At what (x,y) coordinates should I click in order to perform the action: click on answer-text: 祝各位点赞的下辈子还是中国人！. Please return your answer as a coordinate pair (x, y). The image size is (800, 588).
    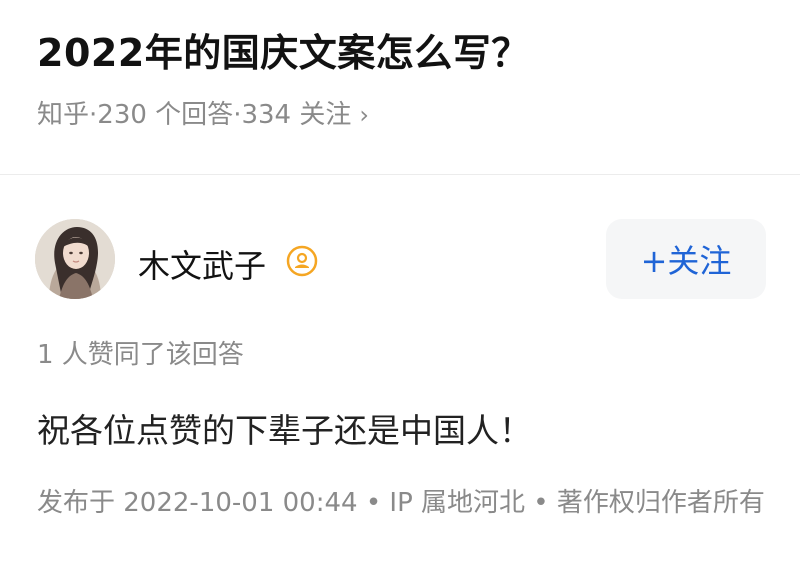
    Looking at the image, I should click on (284, 430).